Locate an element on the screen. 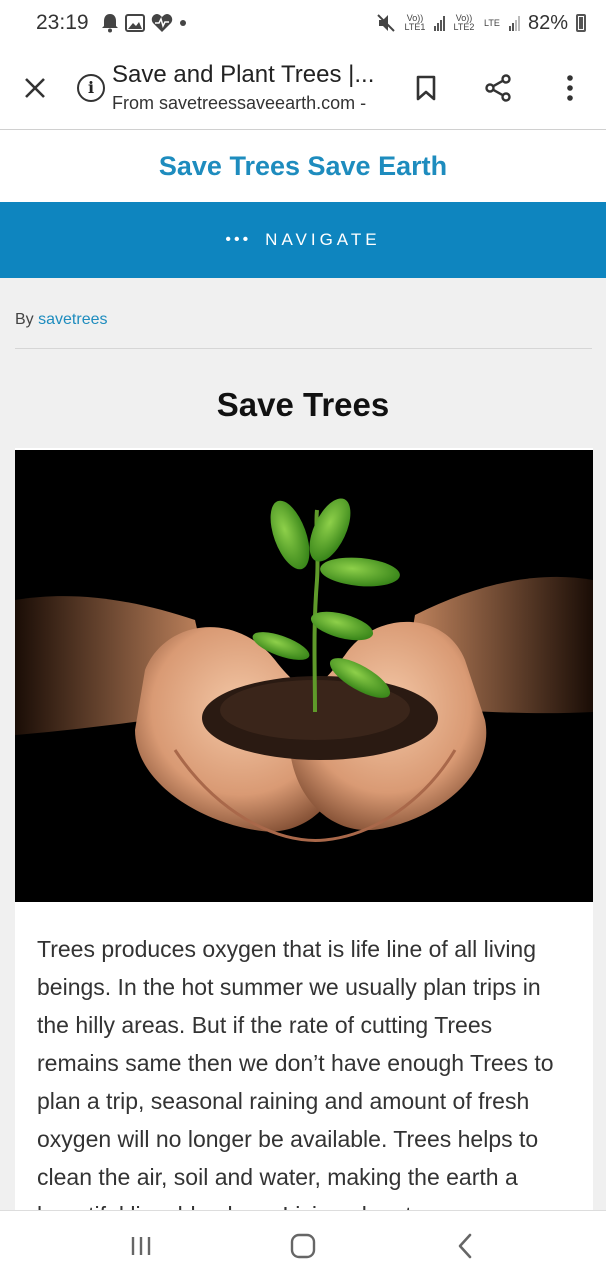 The height and width of the screenshot is (1280, 606). close-icon is located at coordinates (35, 87).